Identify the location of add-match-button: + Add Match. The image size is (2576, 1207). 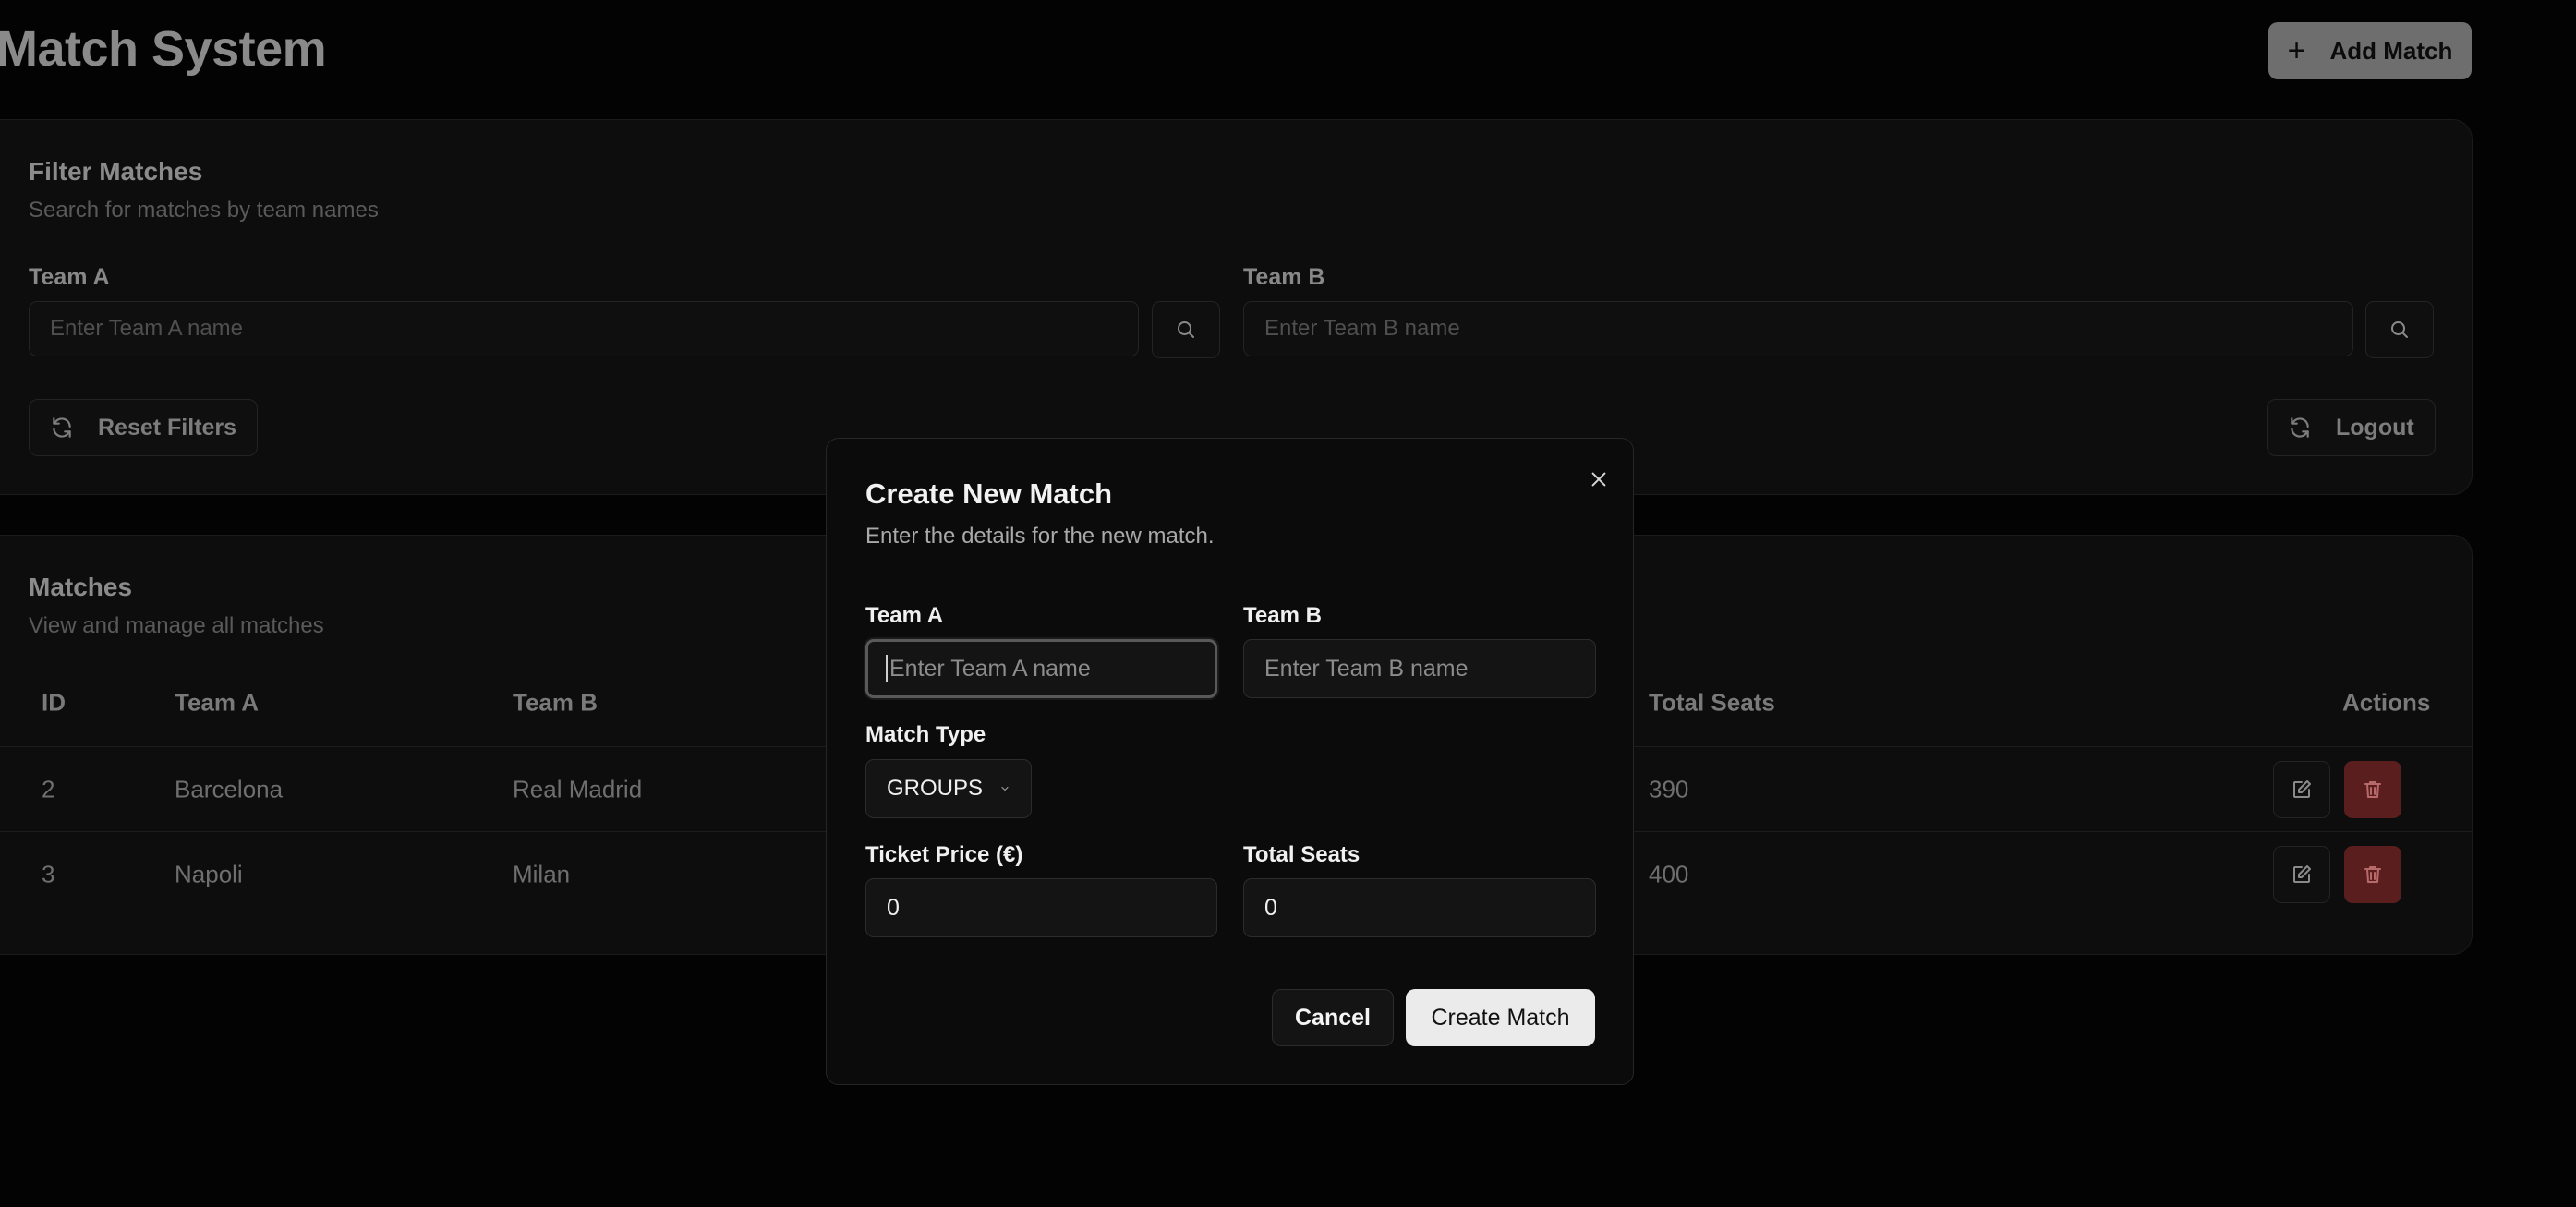
(2370, 50).